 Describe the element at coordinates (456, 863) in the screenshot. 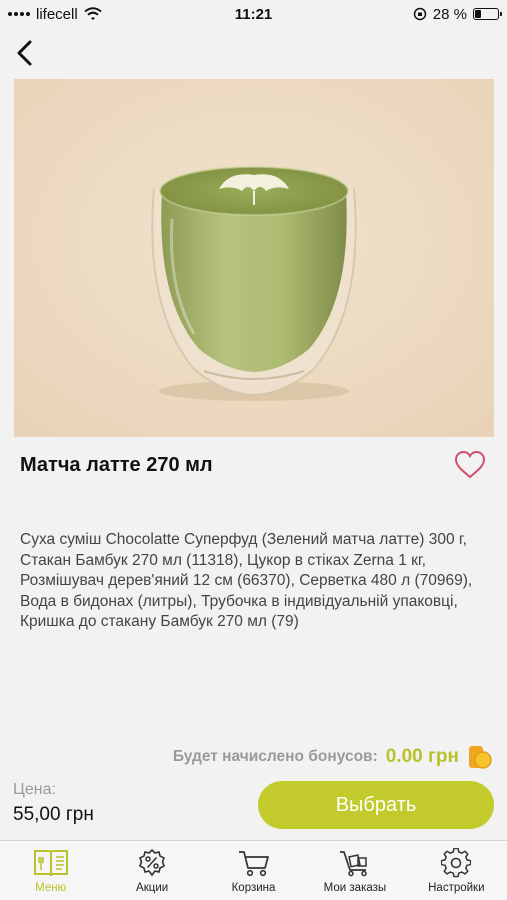

I see `gear-icon` at that location.